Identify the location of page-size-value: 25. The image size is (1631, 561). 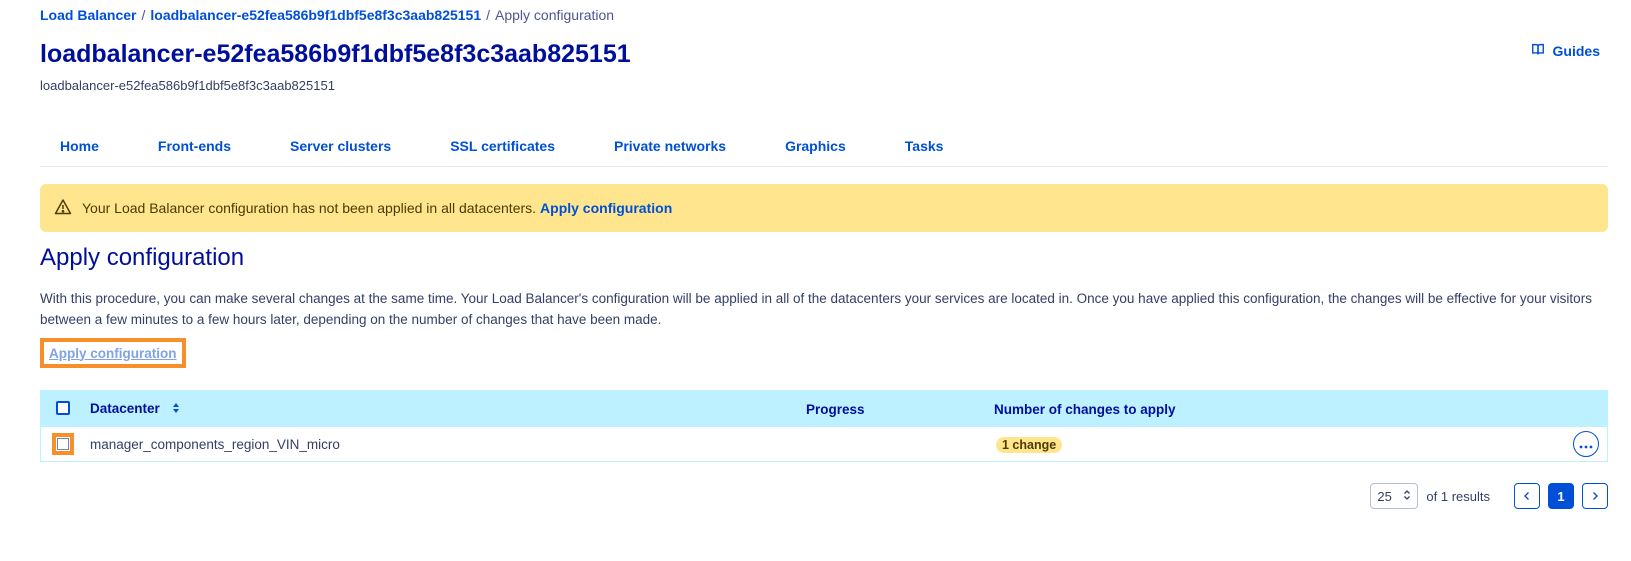
(1384, 496).